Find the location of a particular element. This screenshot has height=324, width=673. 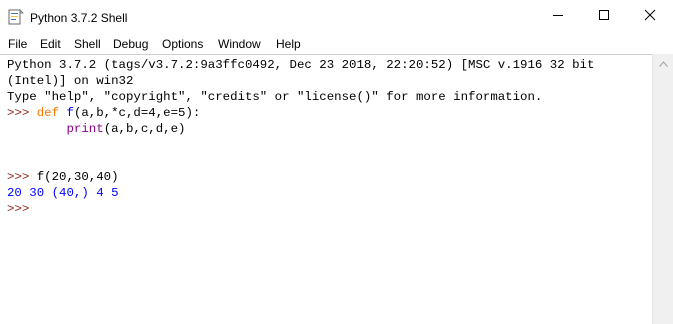

scroll-up-button is located at coordinates (663, 62).